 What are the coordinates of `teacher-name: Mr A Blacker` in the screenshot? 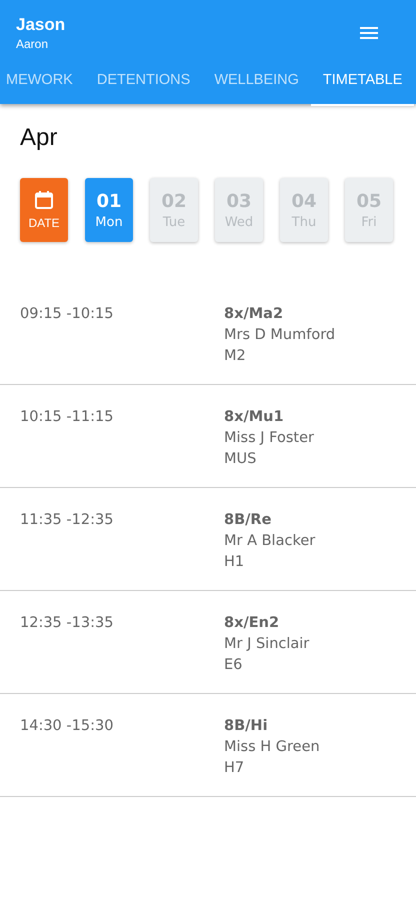 It's located at (270, 541).